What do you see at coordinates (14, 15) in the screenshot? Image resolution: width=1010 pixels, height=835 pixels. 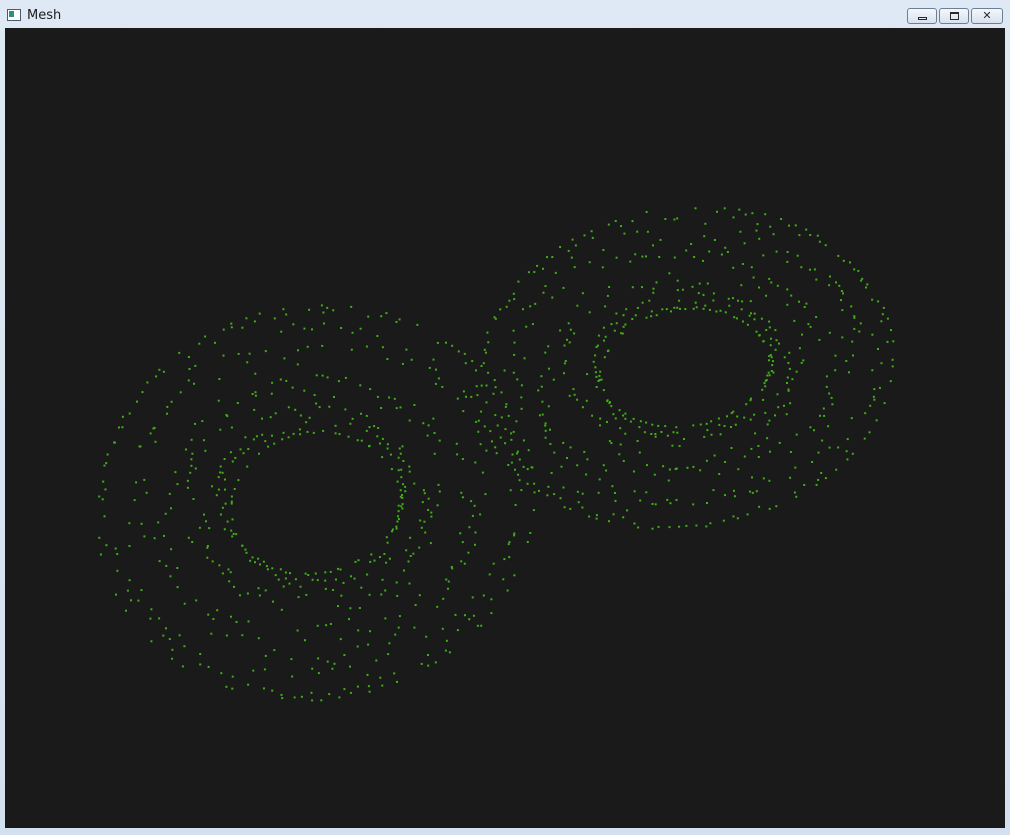 I see `app-window-icon` at bounding box center [14, 15].